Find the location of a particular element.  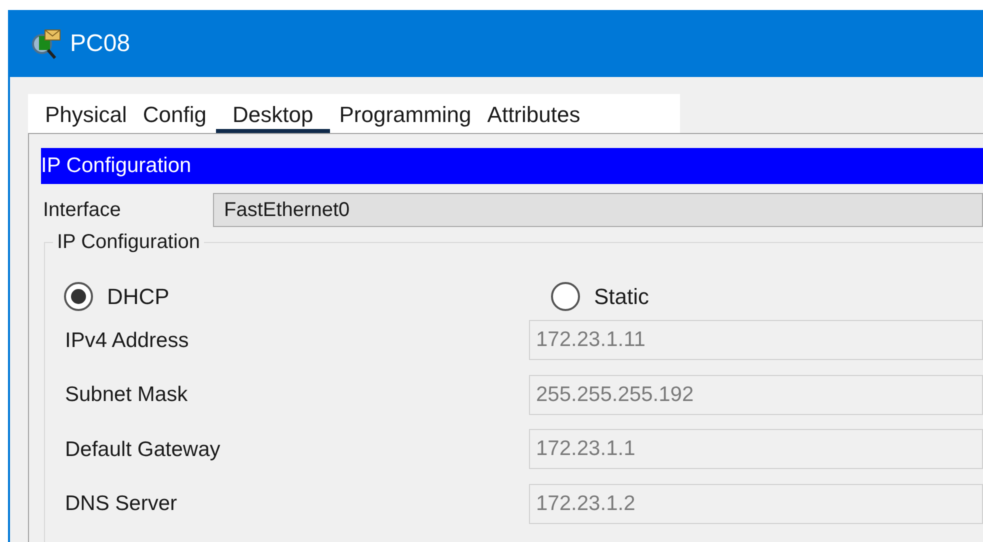

field-label: Interface is located at coordinates (82, 210).